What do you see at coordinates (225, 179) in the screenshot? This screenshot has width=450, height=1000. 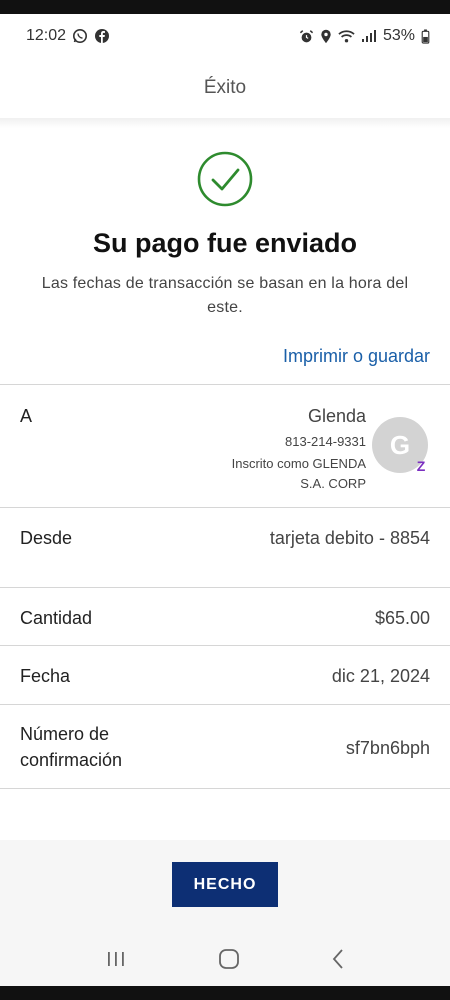 I see `checkmark-circle-icon` at bounding box center [225, 179].